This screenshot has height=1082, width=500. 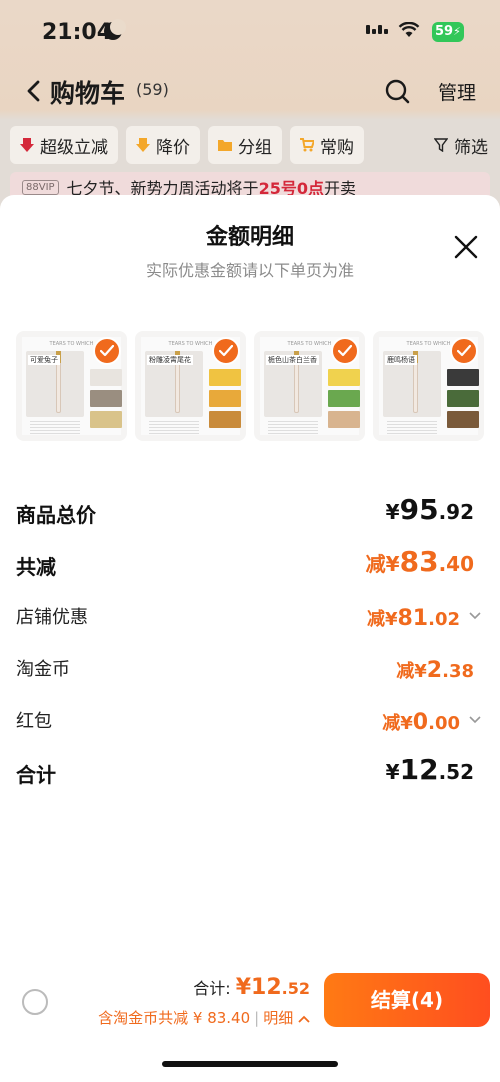 I want to click on row-grand-total: 合计 ¥12.52, so click(x=250, y=777).